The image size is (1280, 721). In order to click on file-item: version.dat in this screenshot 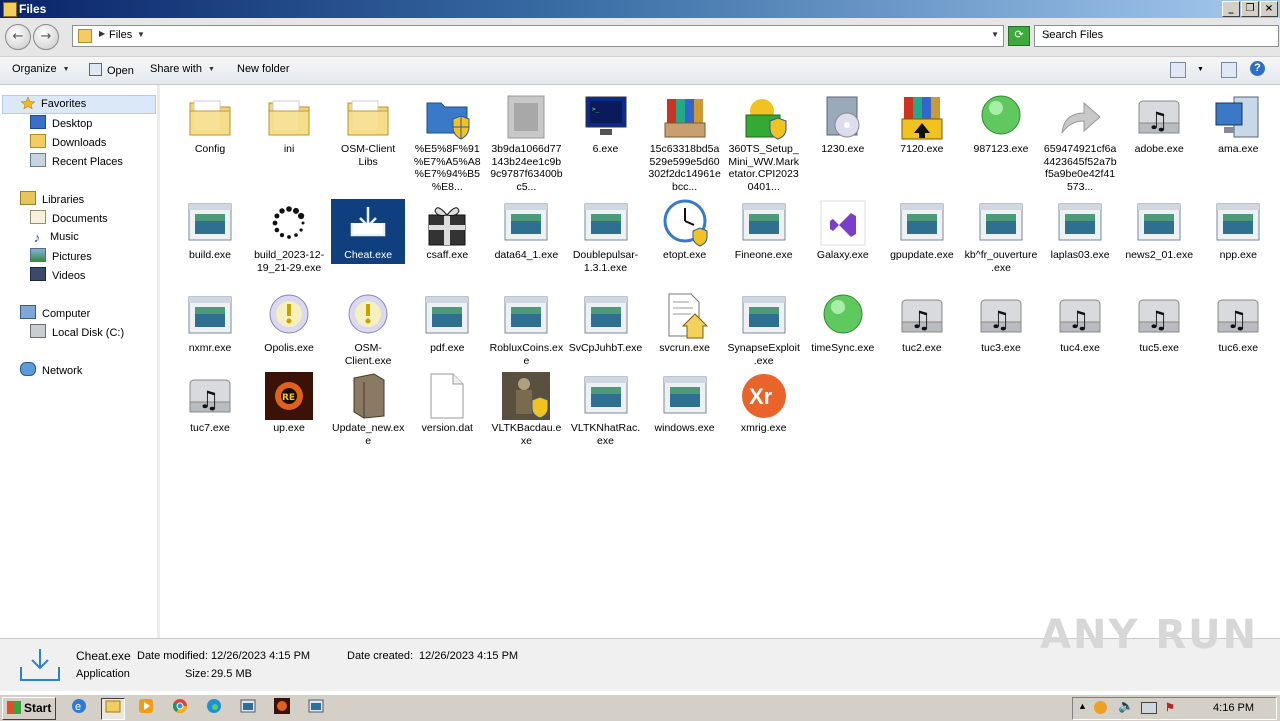, I will do `click(447, 403)`.